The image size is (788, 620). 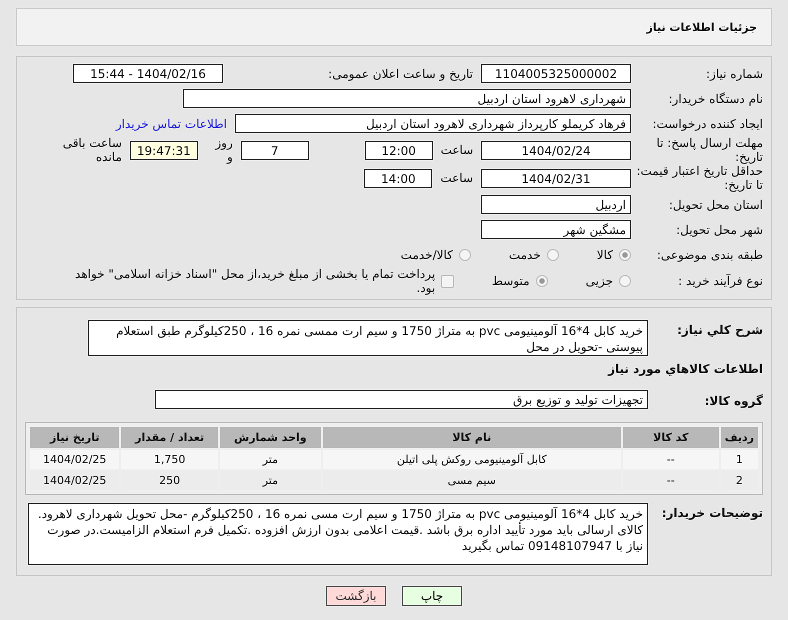 I want to click on action-button: بازگشت, so click(x=356, y=596).